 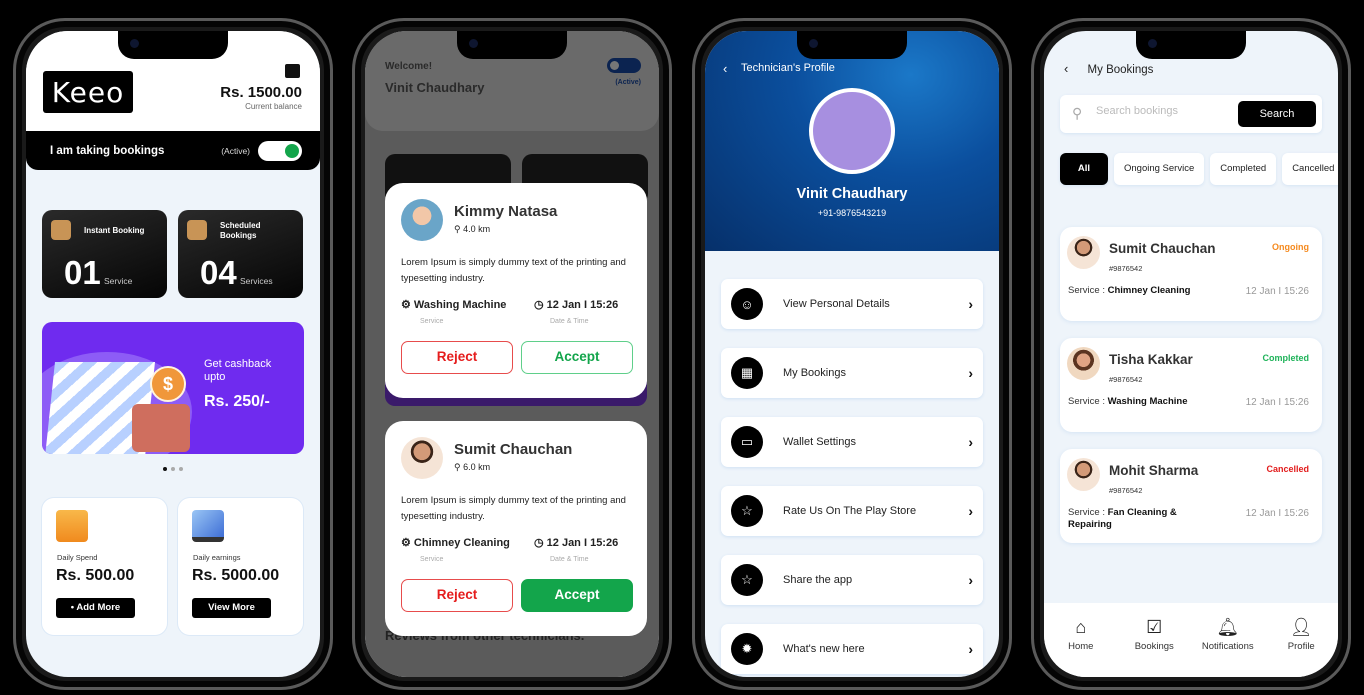 I want to click on tab-profile: 👤︎ Profile, so click(x=1301, y=647).